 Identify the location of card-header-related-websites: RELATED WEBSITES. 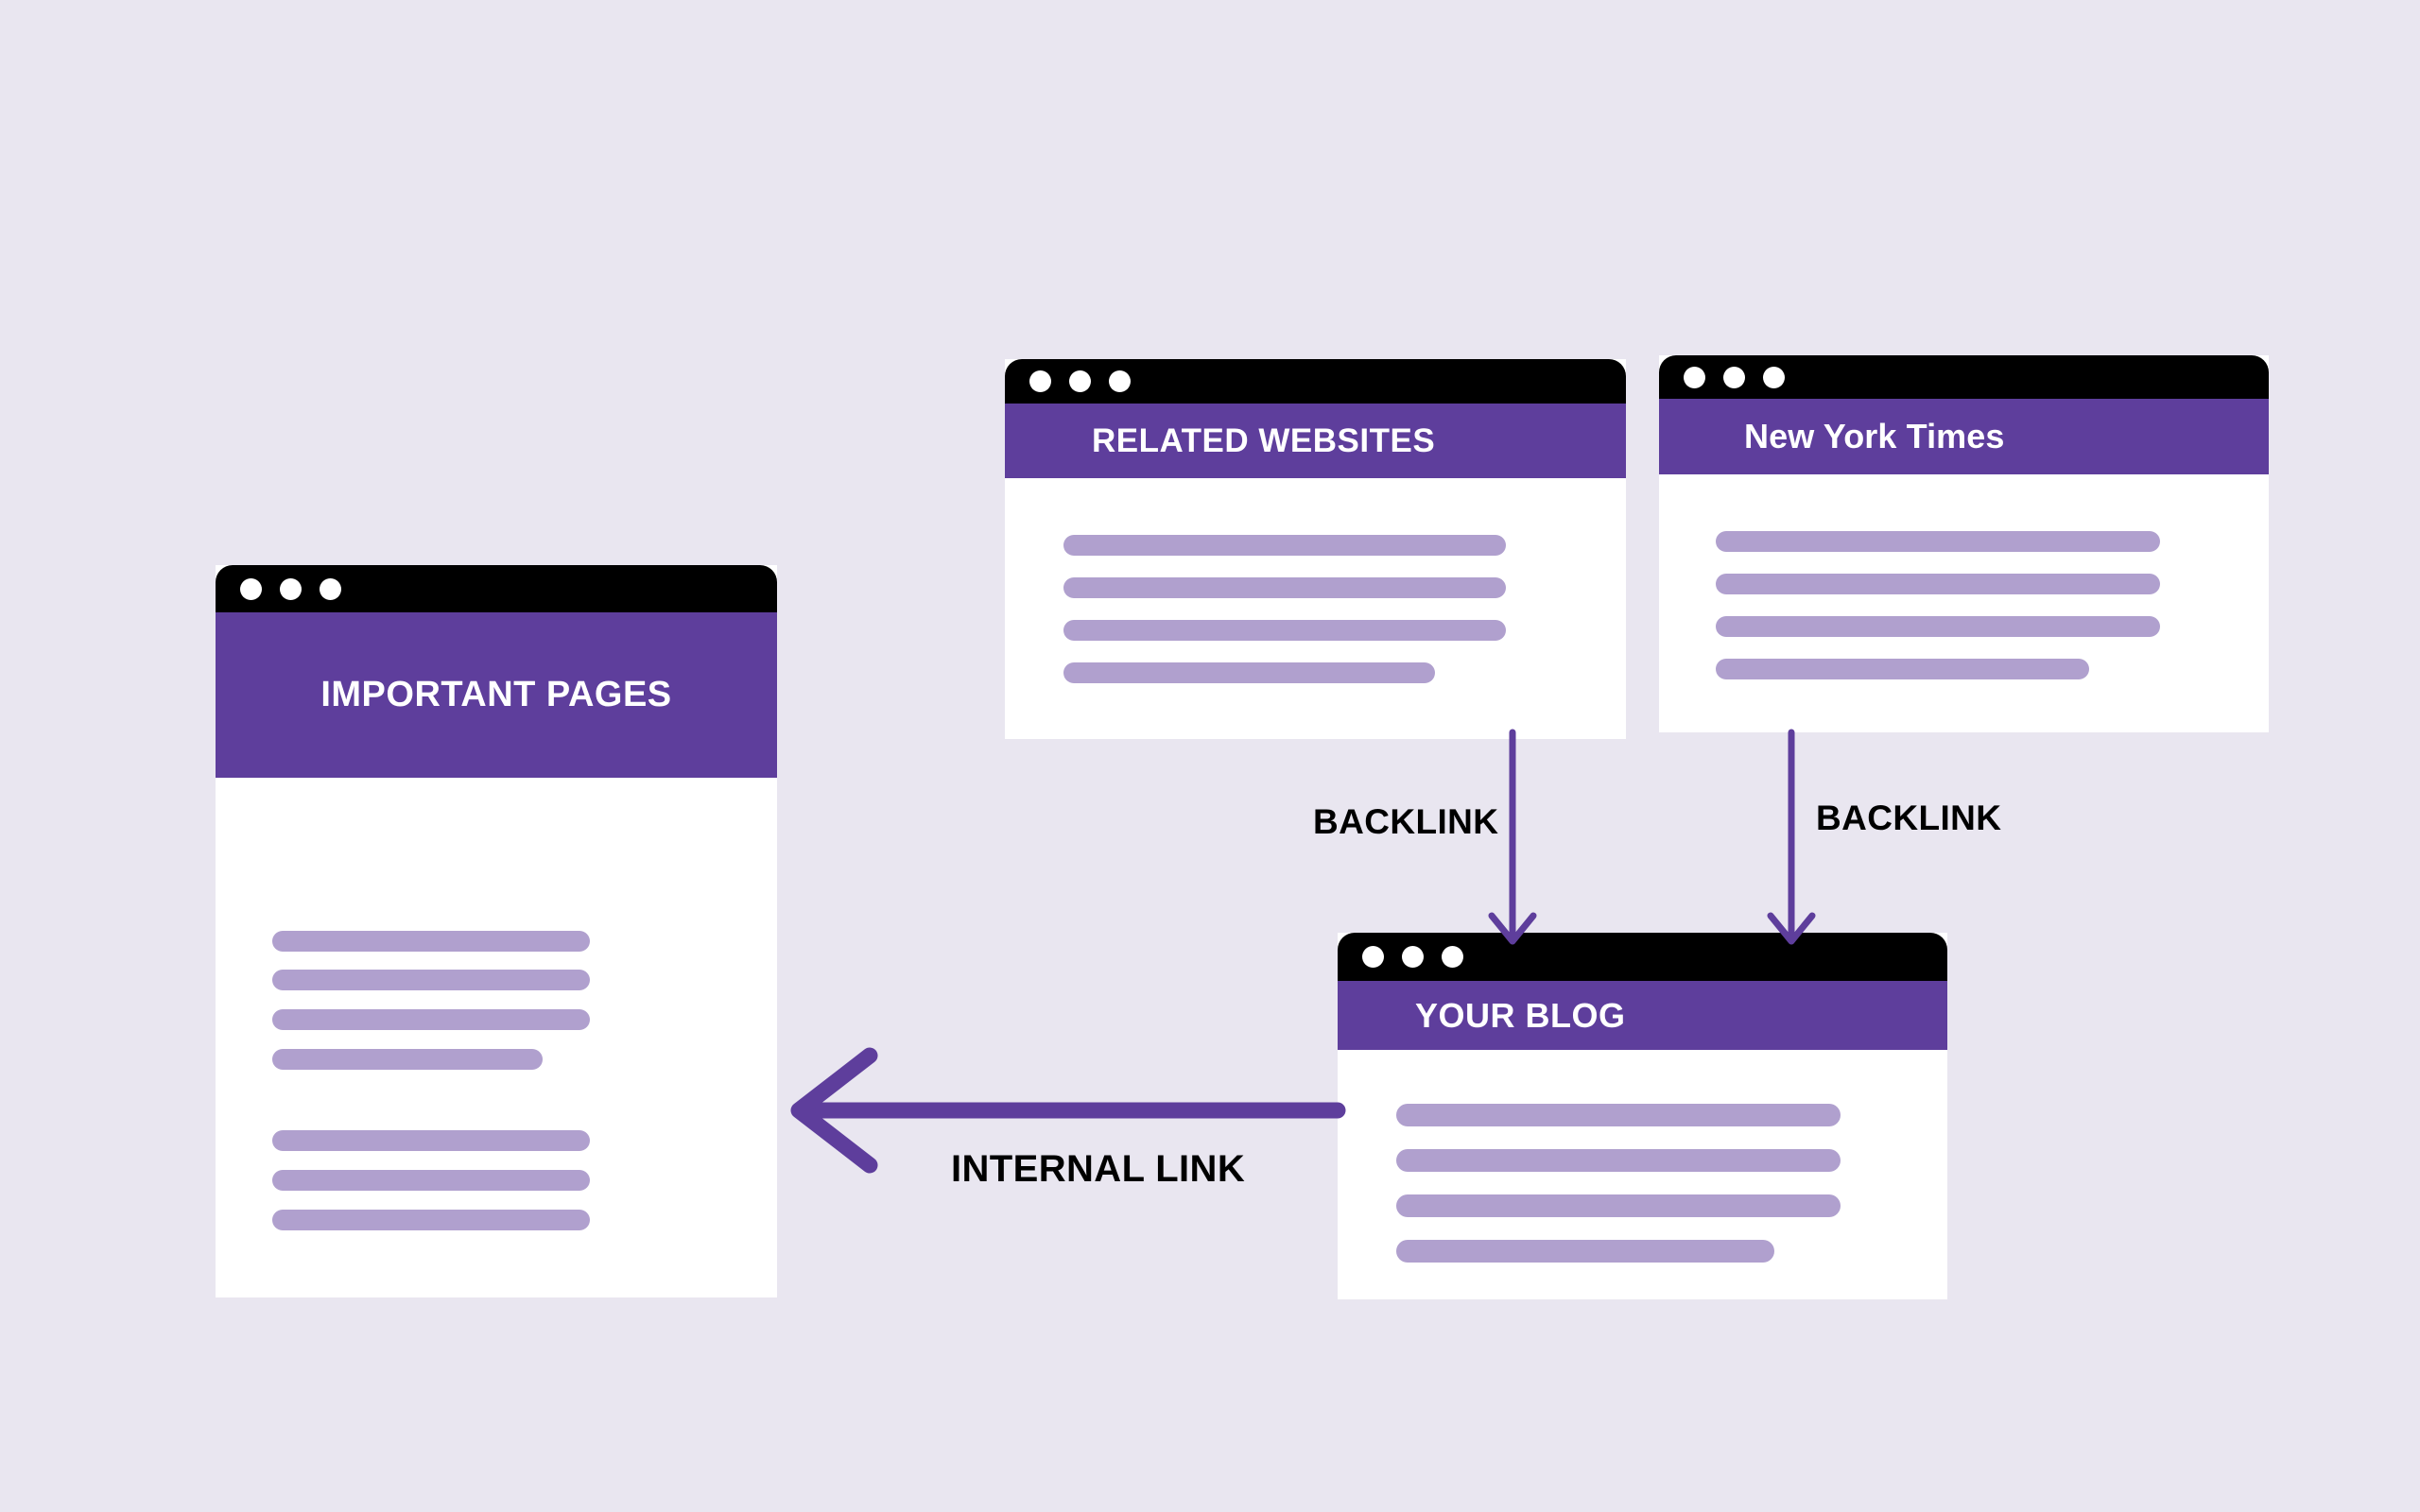
(1315, 441).